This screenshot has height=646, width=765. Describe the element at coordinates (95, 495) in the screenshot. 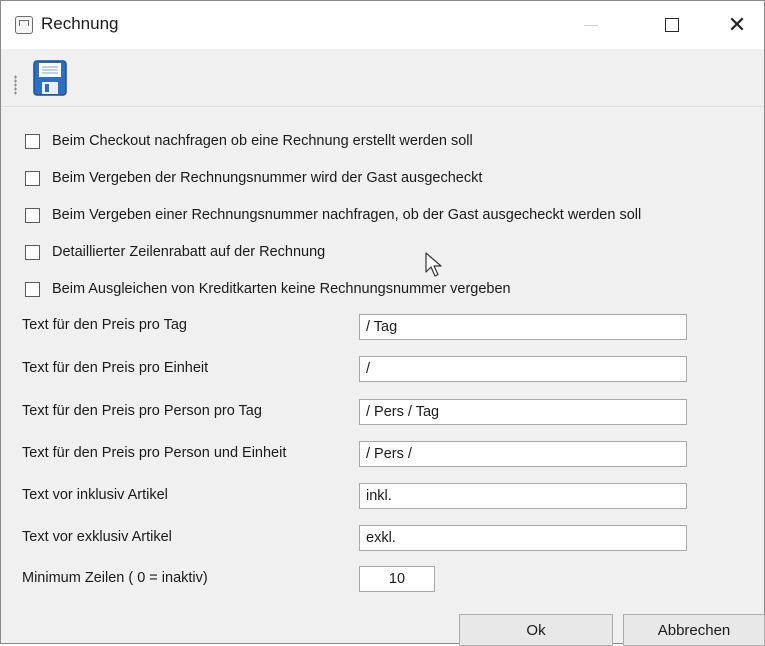

I see `field-label-inclusive-article: Text vor inklusiv Artikel` at that location.